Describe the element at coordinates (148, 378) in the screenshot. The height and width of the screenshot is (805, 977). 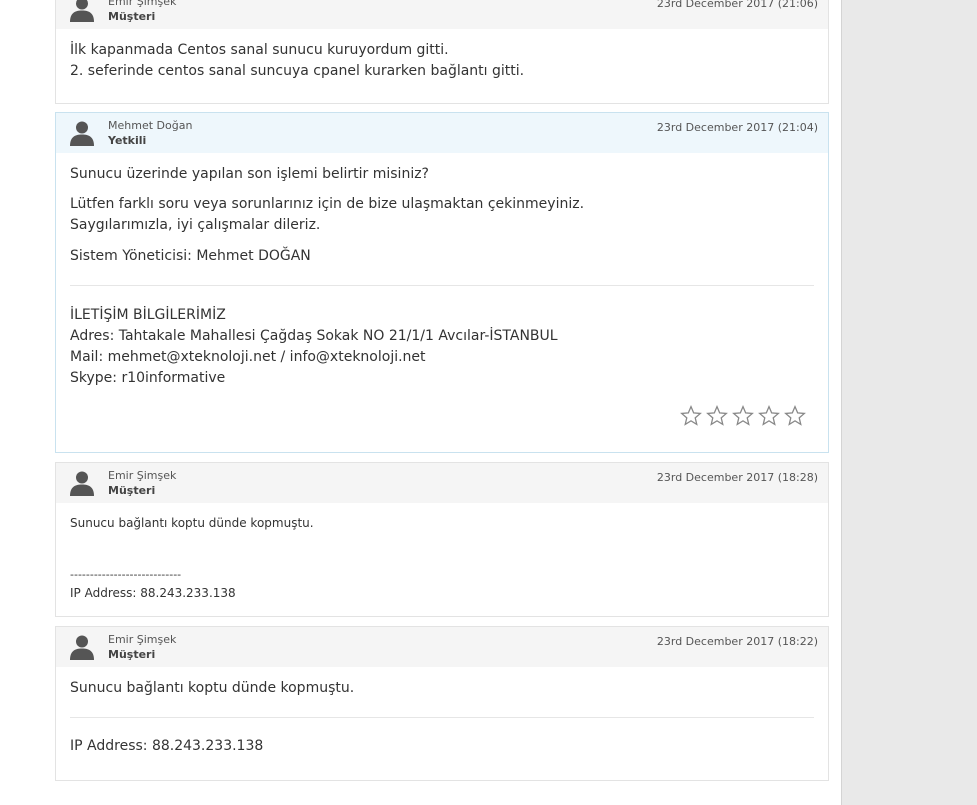
I see `contact-skype: Skype: r10informative` at that location.